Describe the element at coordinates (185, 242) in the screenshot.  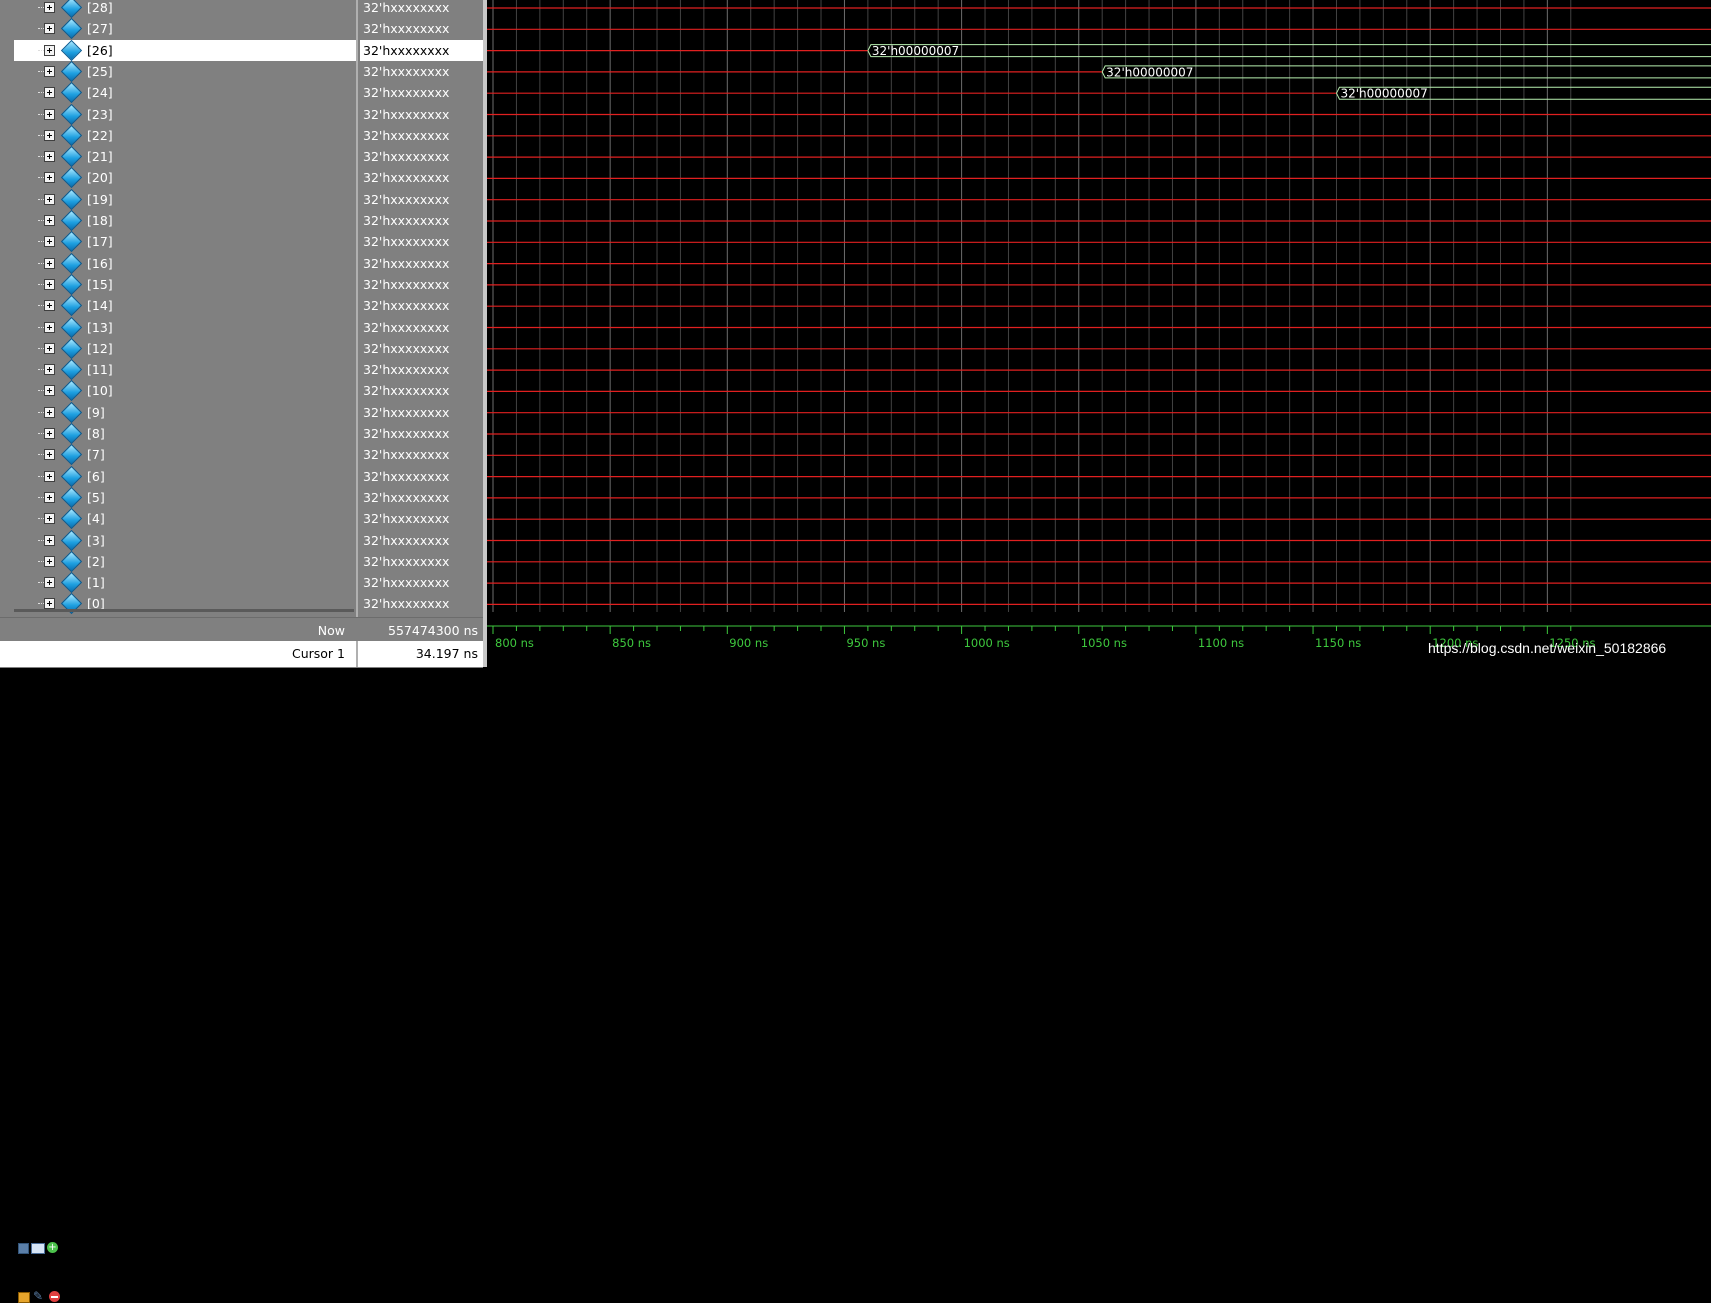
I see `signal-row: [17]` at that location.